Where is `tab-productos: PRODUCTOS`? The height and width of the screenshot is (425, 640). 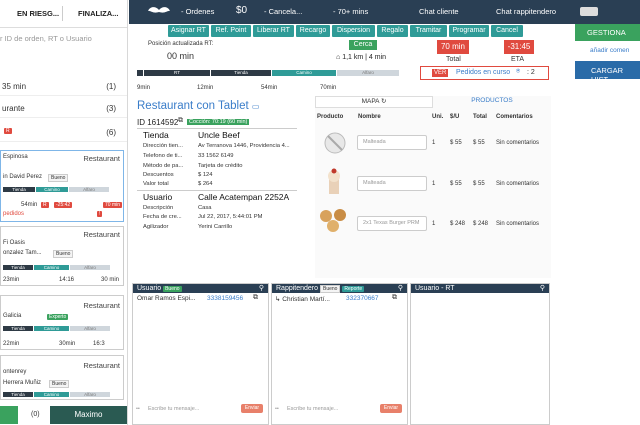
tab-productos: PRODUCTOS is located at coordinates (492, 102).